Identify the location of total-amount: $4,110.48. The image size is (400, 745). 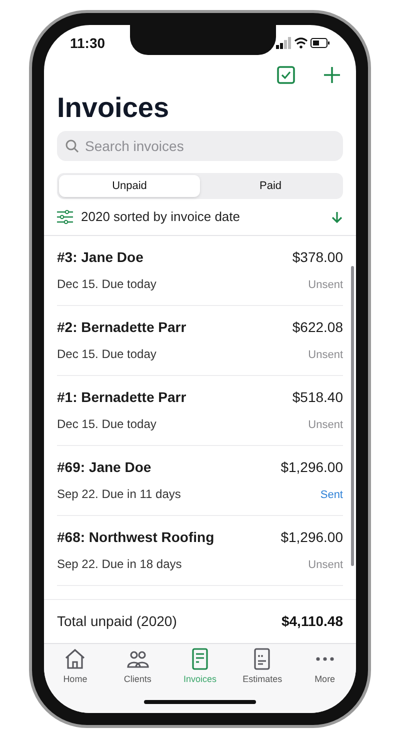
(312, 621).